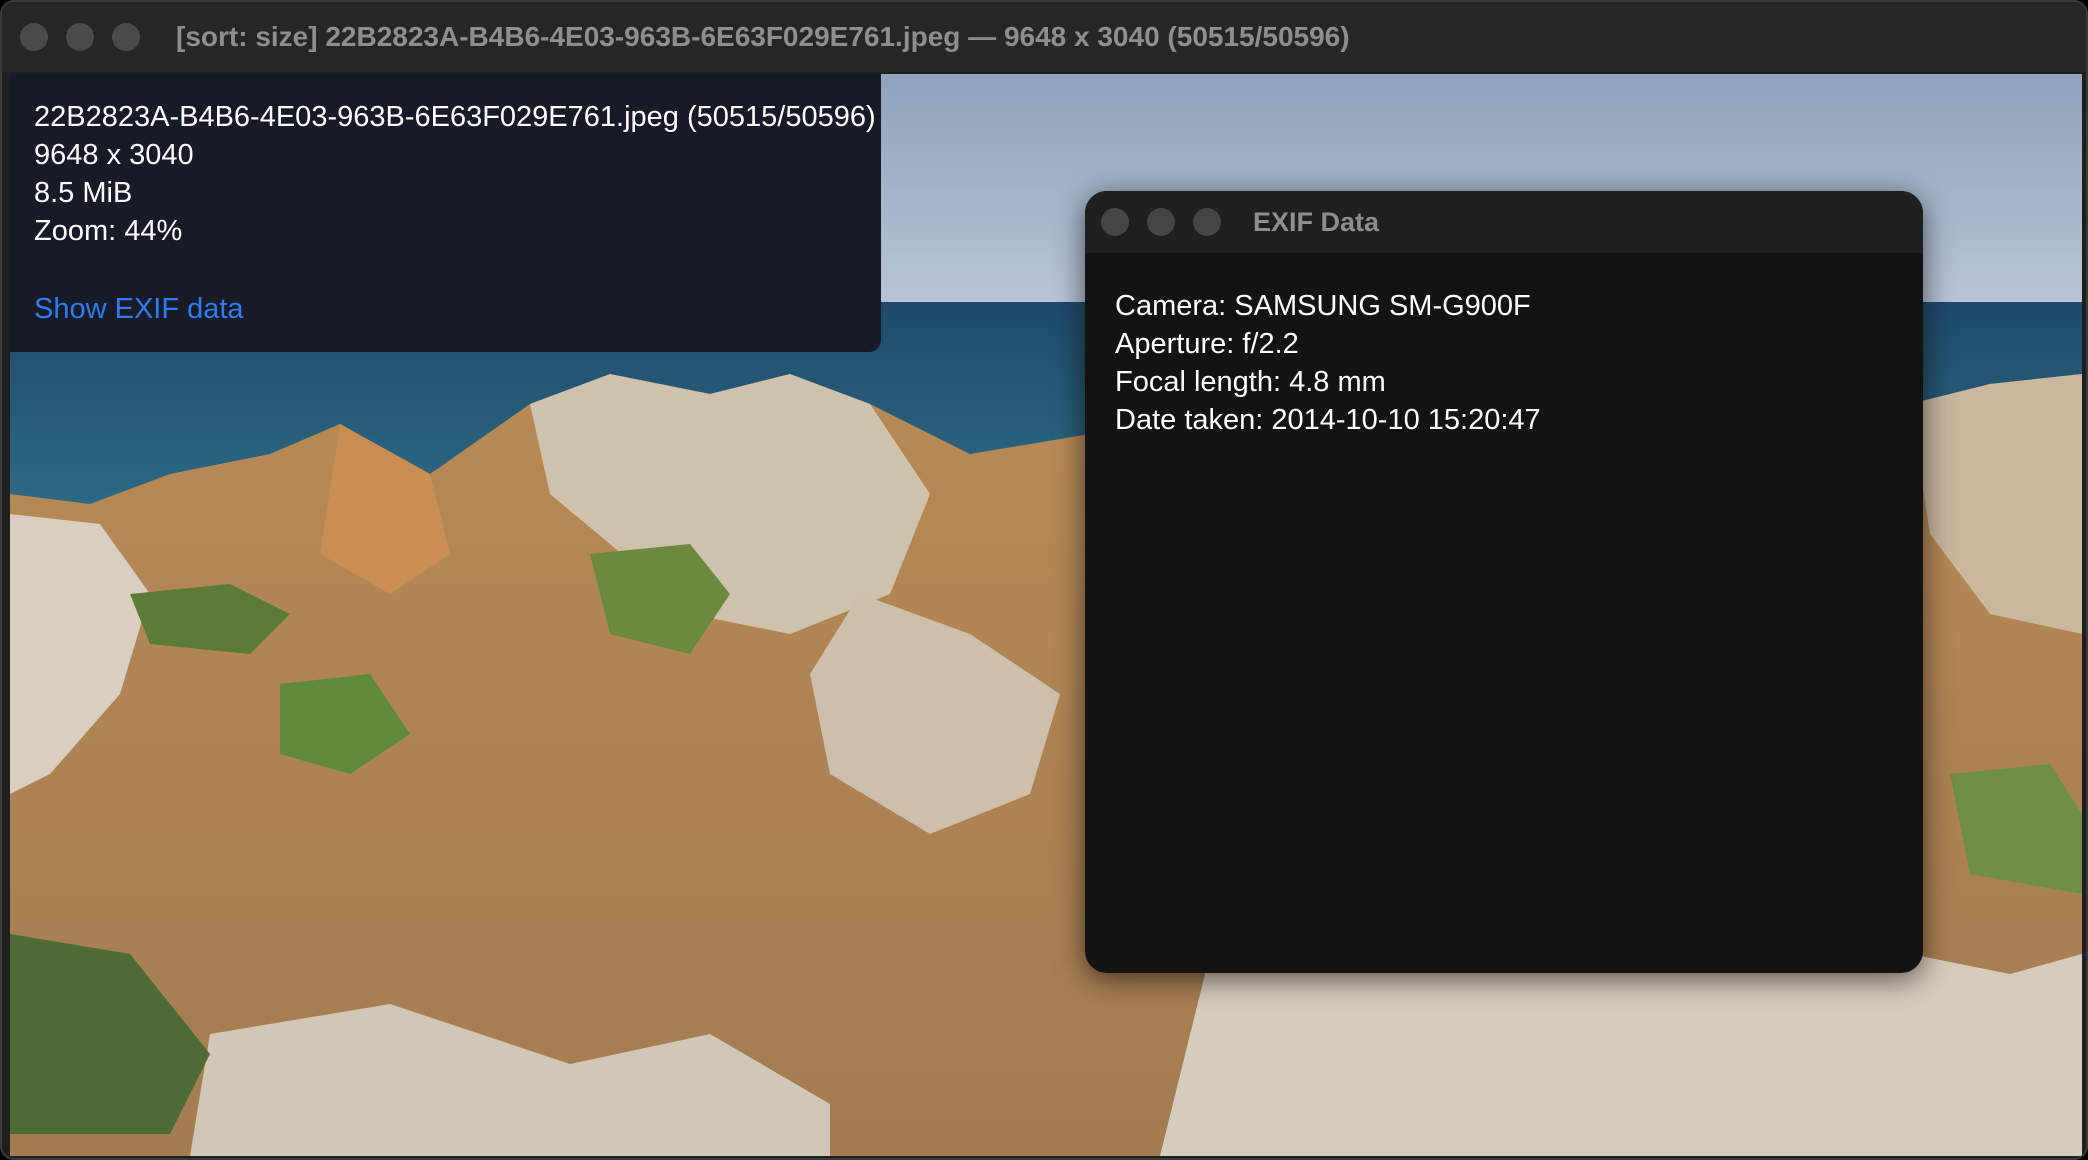 The image size is (2088, 1160). What do you see at coordinates (1323, 306) in the screenshot?
I see `camera-label: Camera: SAMSUNG SM-G900F` at bounding box center [1323, 306].